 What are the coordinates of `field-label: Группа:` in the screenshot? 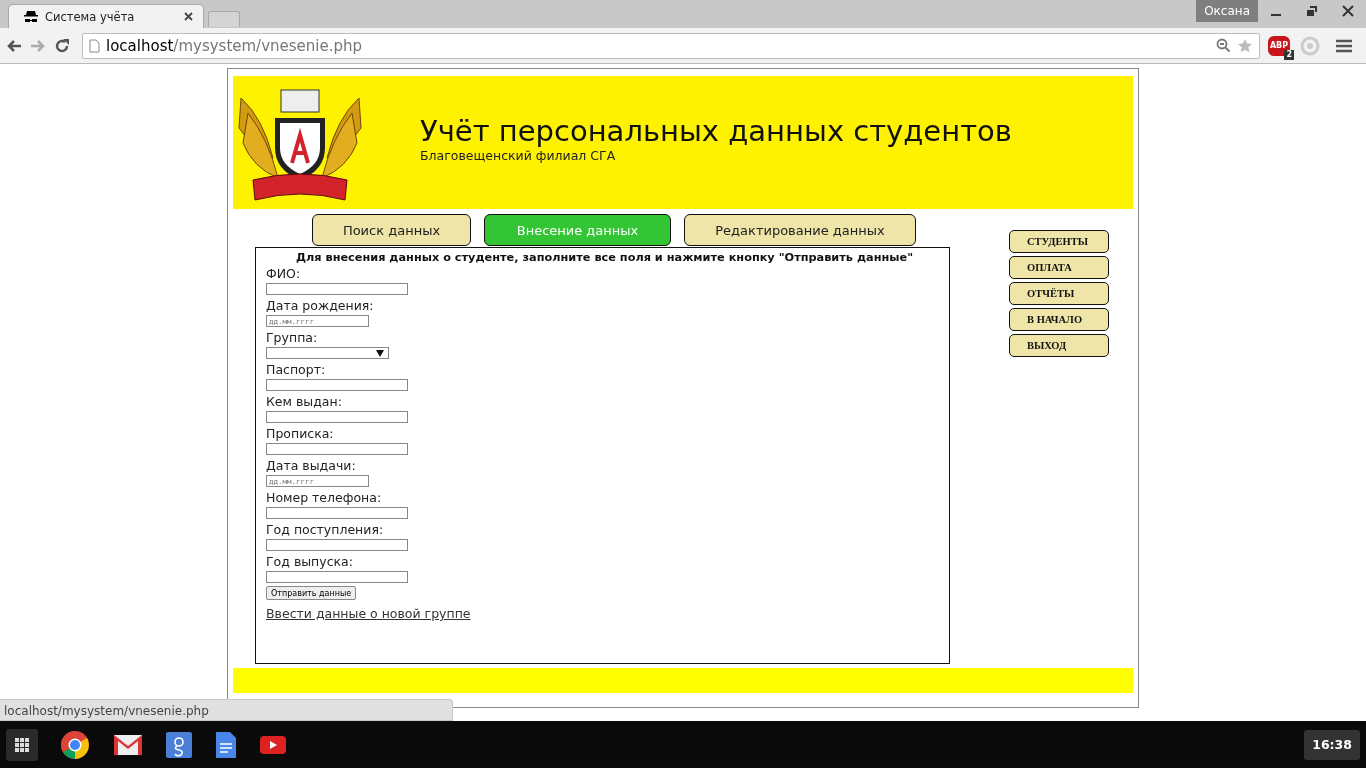 It's located at (292, 338).